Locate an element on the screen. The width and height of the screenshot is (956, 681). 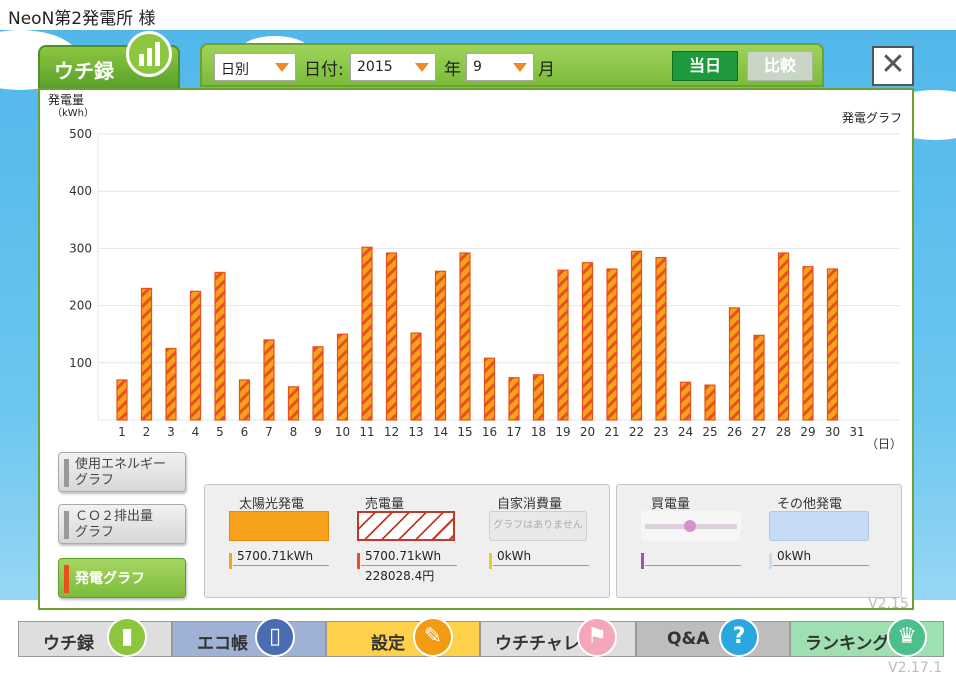
y-tick-label: 100 is located at coordinates (80, 363).